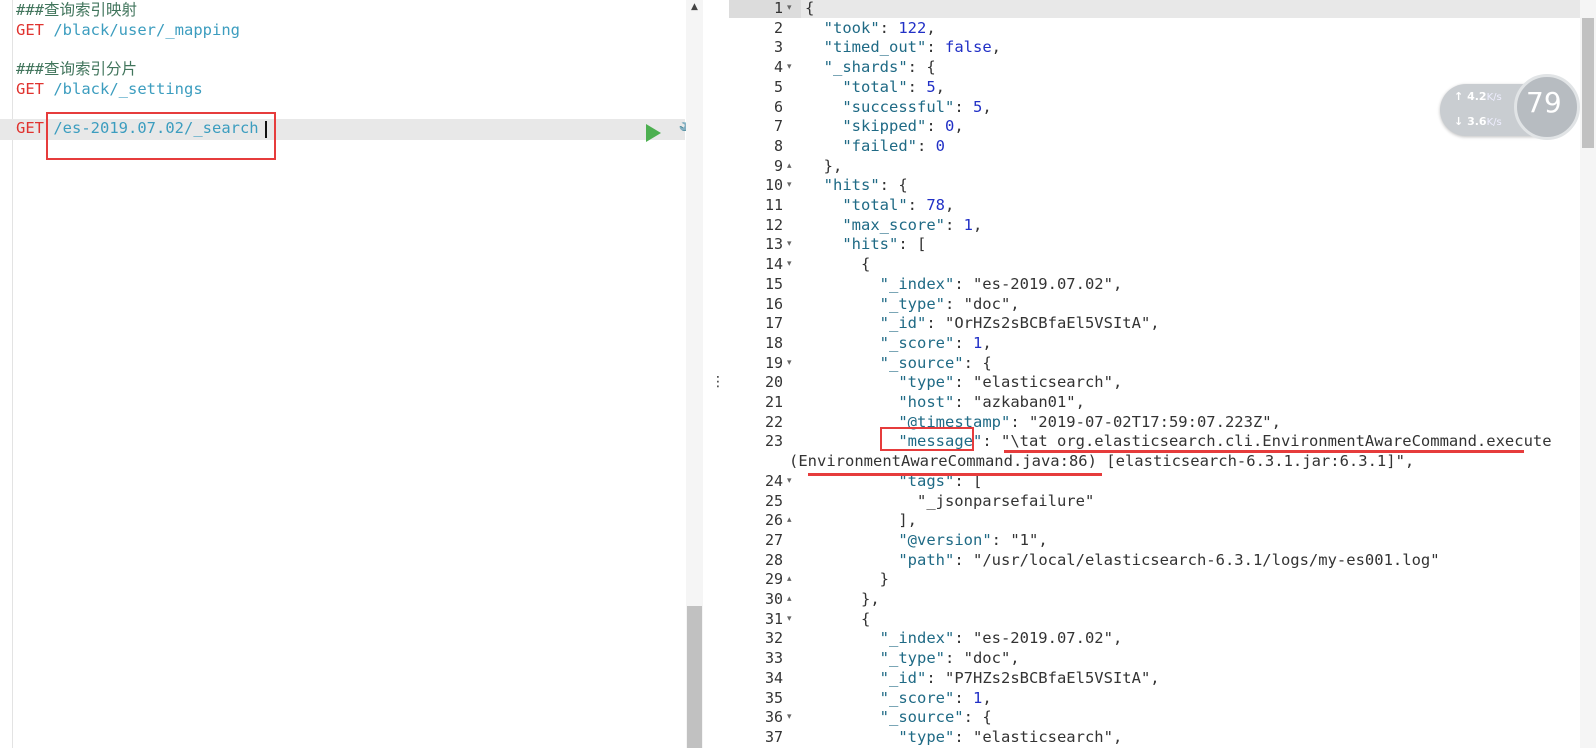 The image size is (1596, 748). I want to click on download-speed-unit: K/s, so click(1494, 122).